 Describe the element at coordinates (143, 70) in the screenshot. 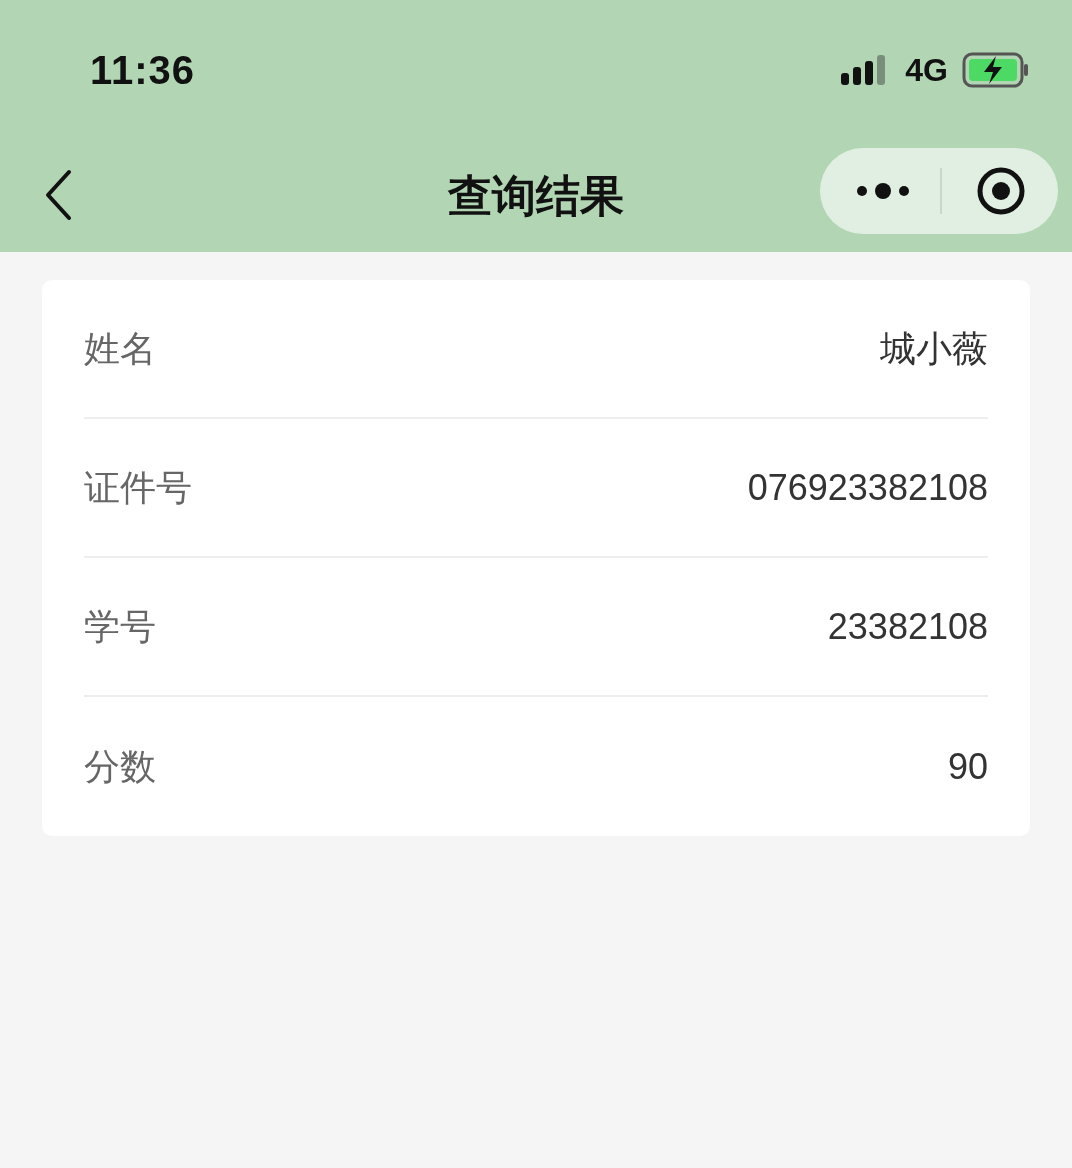

I see `status-time: 11:36` at that location.